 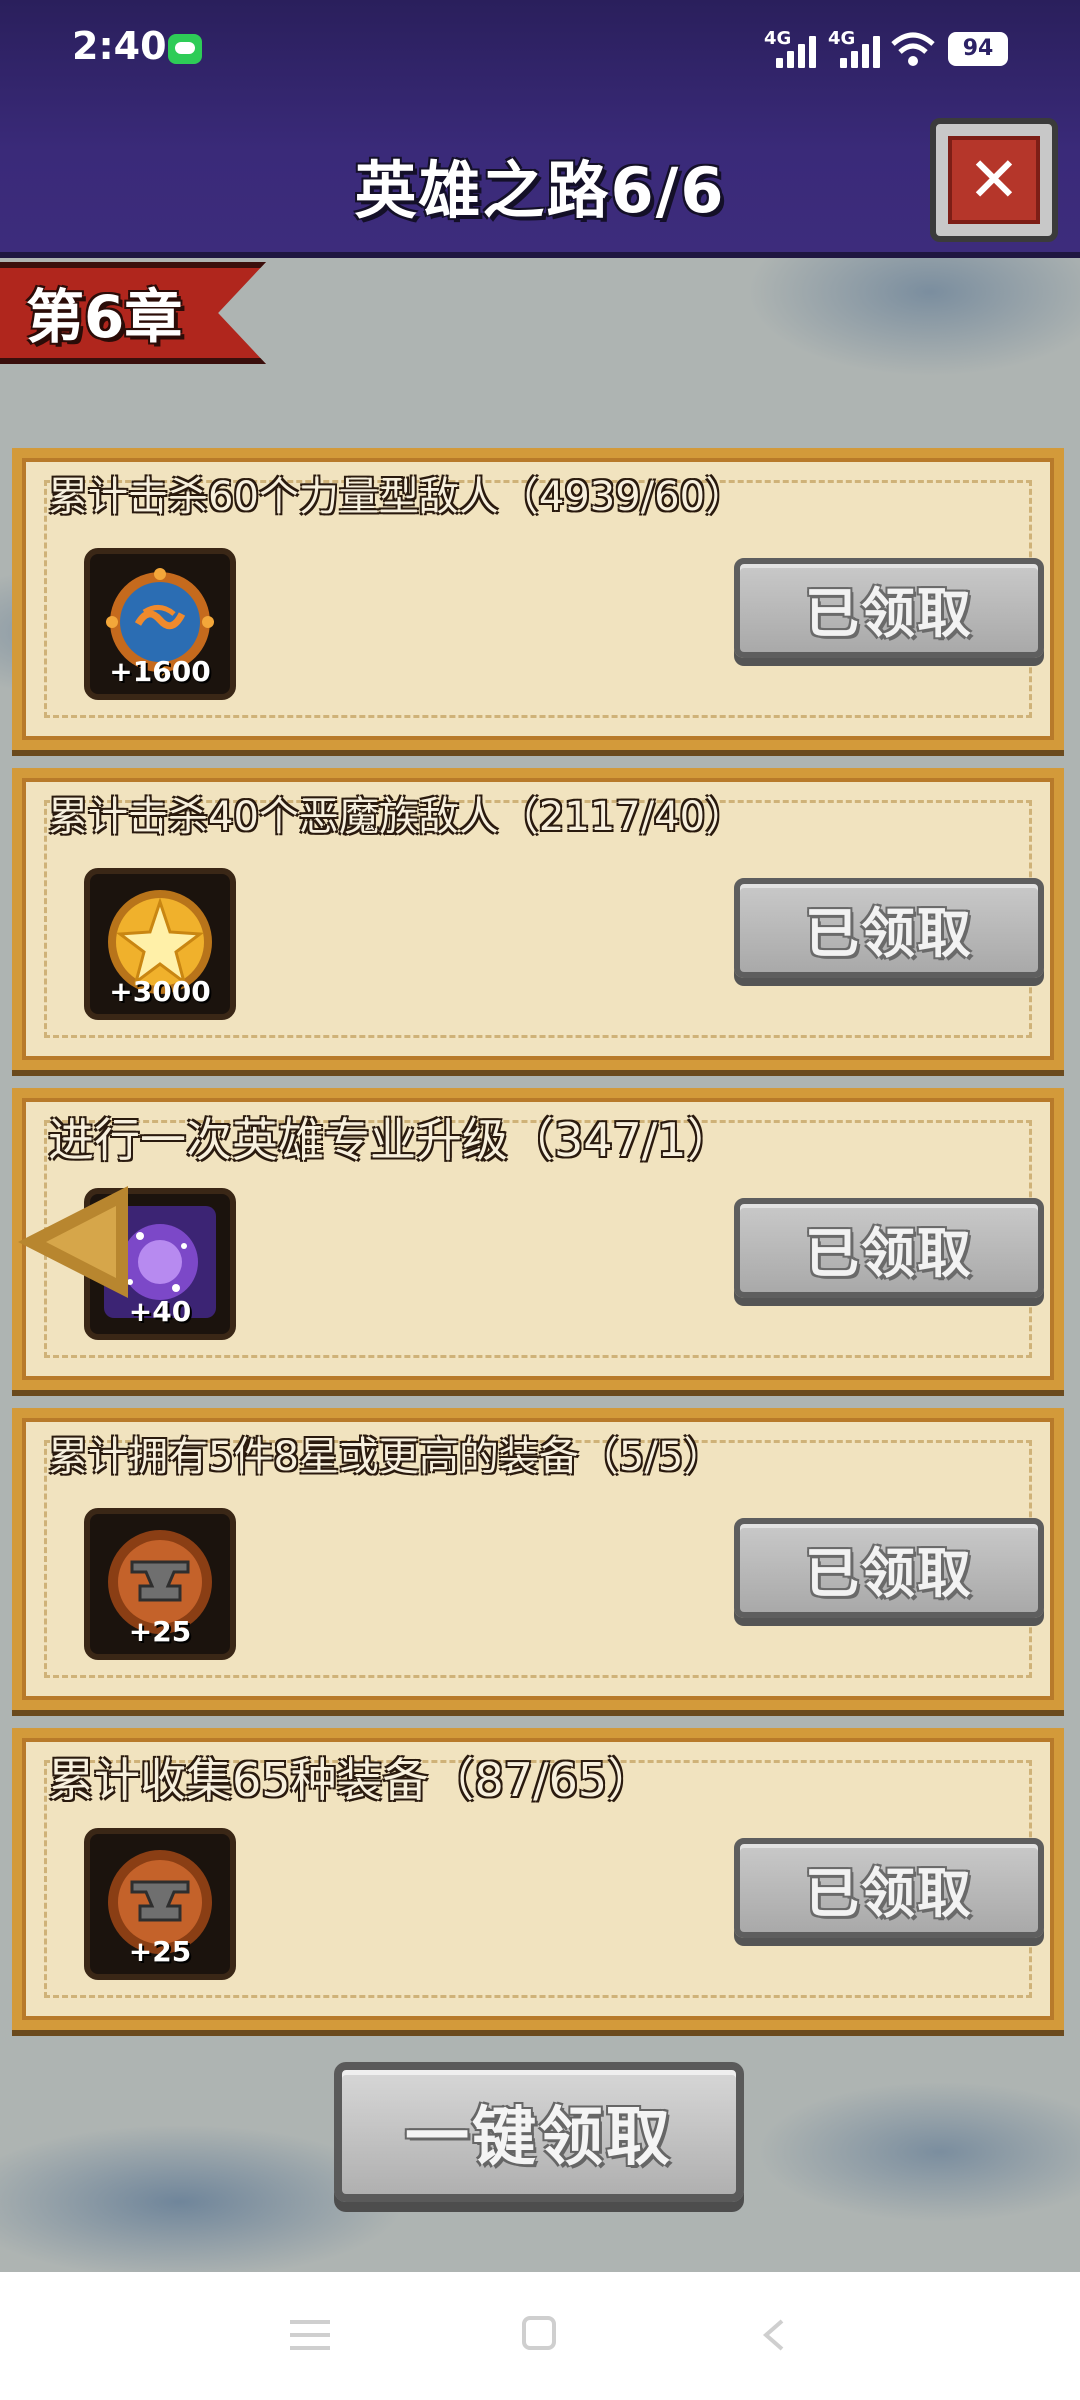 I want to click on close-icon: ✕, so click(x=994, y=180).